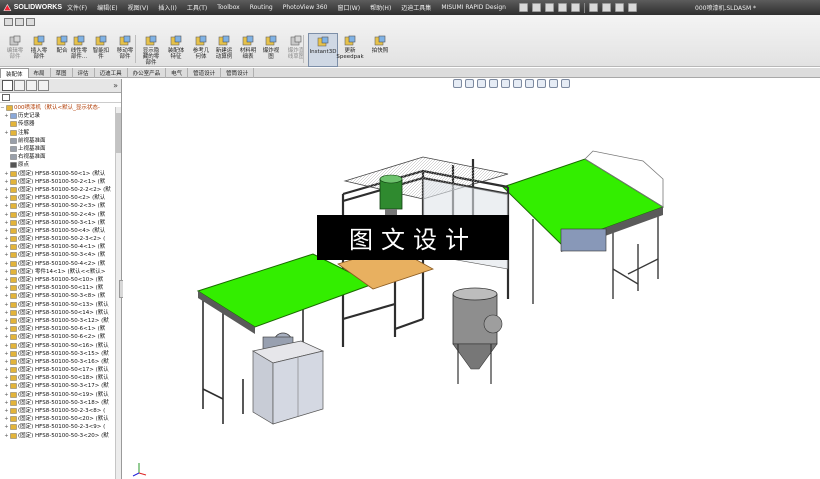 The height and width of the screenshot is (479, 820). I want to click on command-button: 编辑零 部件, so click(15, 50).